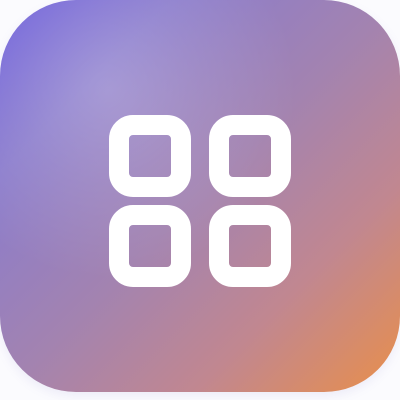 The image size is (400, 400). Describe the element at coordinates (150, 156) in the screenshot. I see `grid-cell-top-left` at that location.